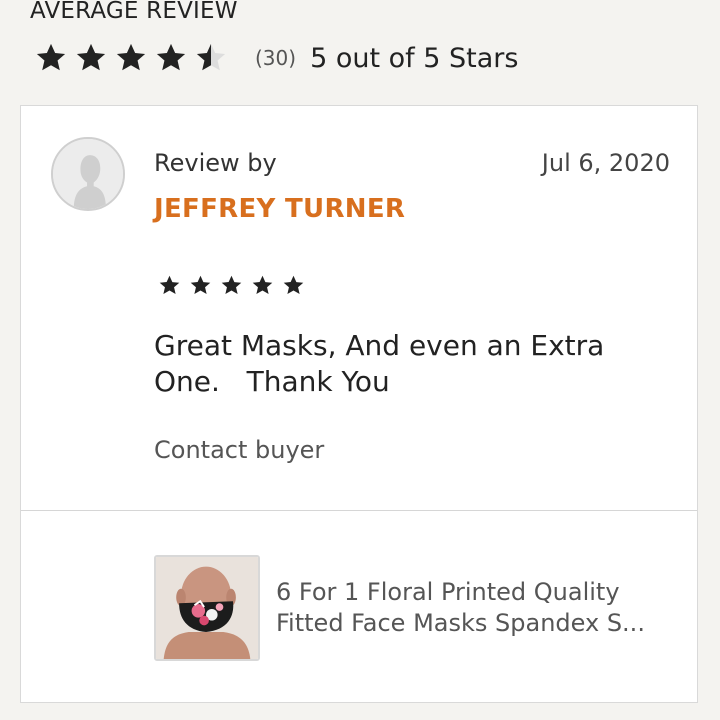 This screenshot has height=720, width=720. I want to click on review-count: (30), so click(276, 58).